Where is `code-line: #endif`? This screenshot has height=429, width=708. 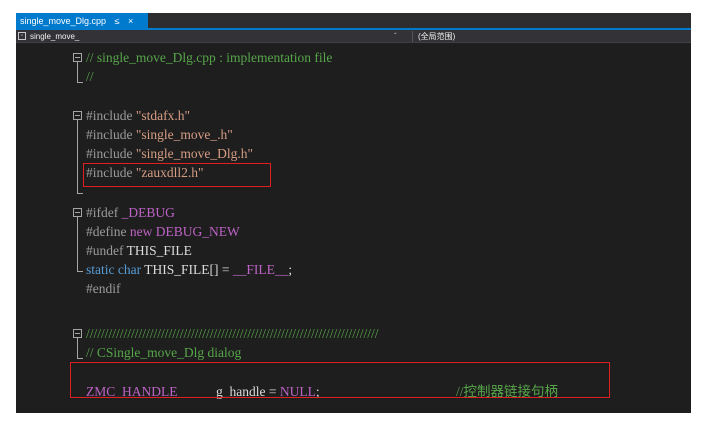 code-line: #endif is located at coordinates (103, 288).